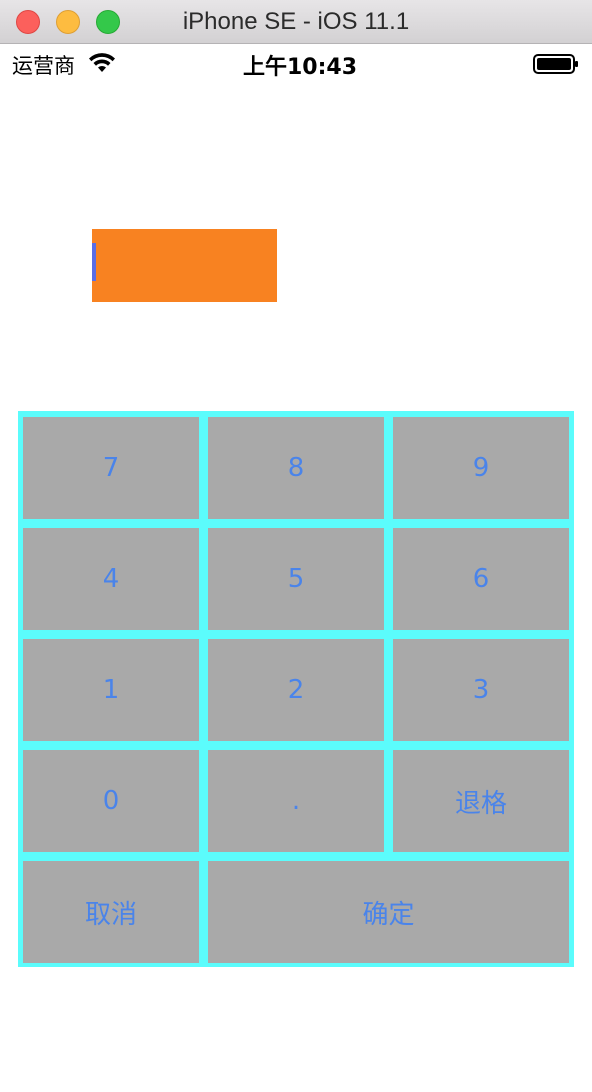 The height and width of the screenshot is (1092, 592). What do you see at coordinates (111, 912) in the screenshot?
I see `cancel-button: 取消` at bounding box center [111, 912].